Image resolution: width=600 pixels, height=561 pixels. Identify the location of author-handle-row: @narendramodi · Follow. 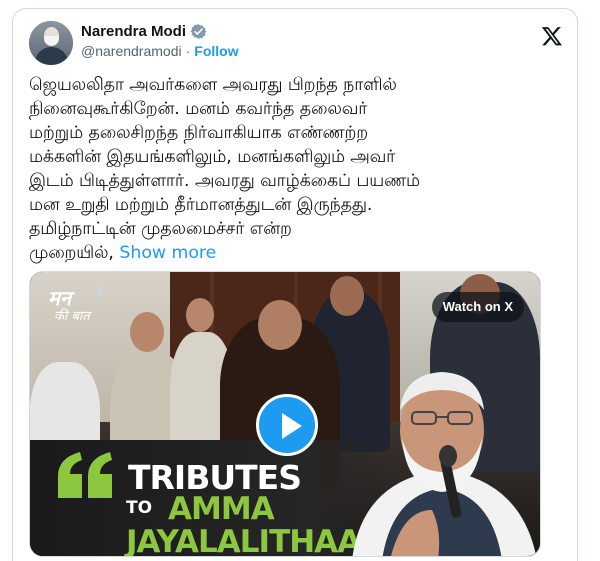
(160, 51).